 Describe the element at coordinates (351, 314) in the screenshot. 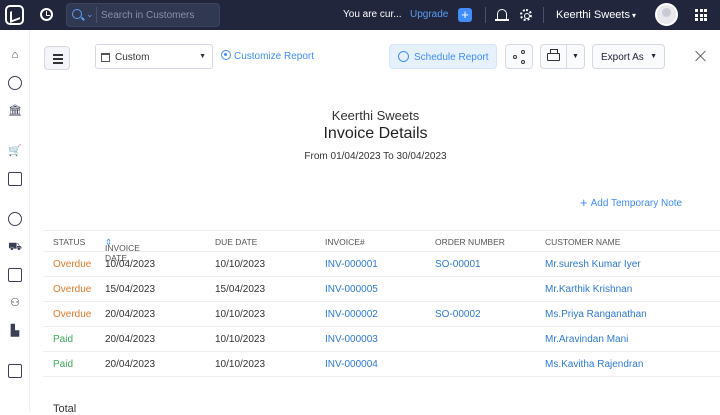

I see `invoice-link: INV-000002` at that location.